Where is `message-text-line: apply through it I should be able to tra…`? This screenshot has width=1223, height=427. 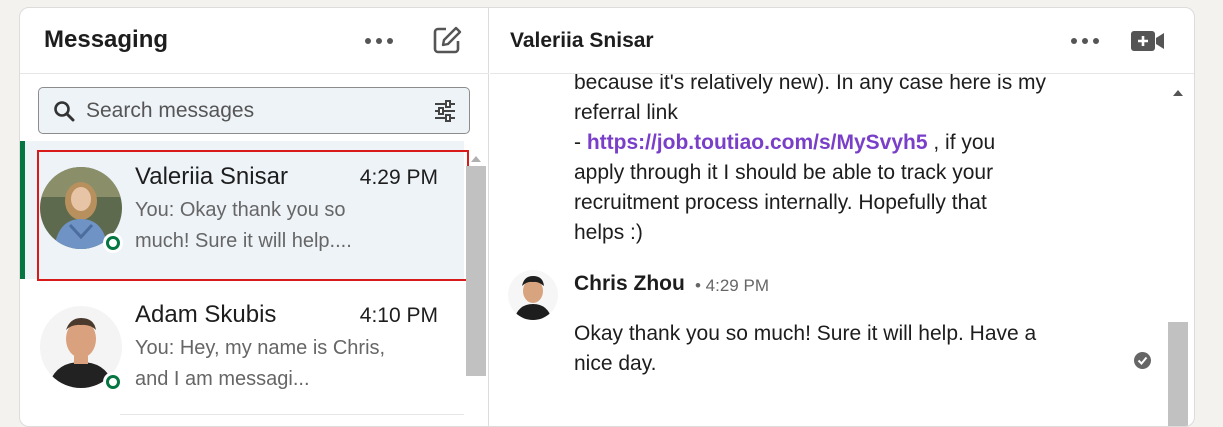
message-text-line: apply through it I should be able to tra… is located at coordinates (784, 172).